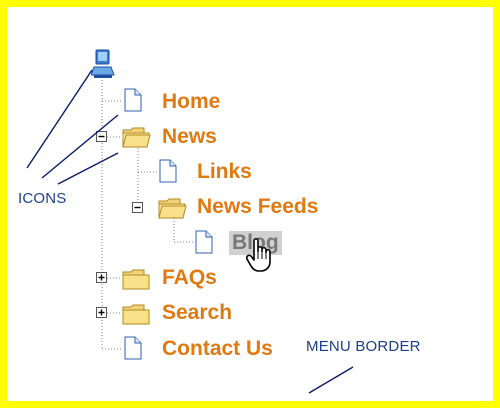  Describe the element at coordinates (363, 346) in the screenshot. I see `menu-border-annotation: MENU BORDER` at that location.